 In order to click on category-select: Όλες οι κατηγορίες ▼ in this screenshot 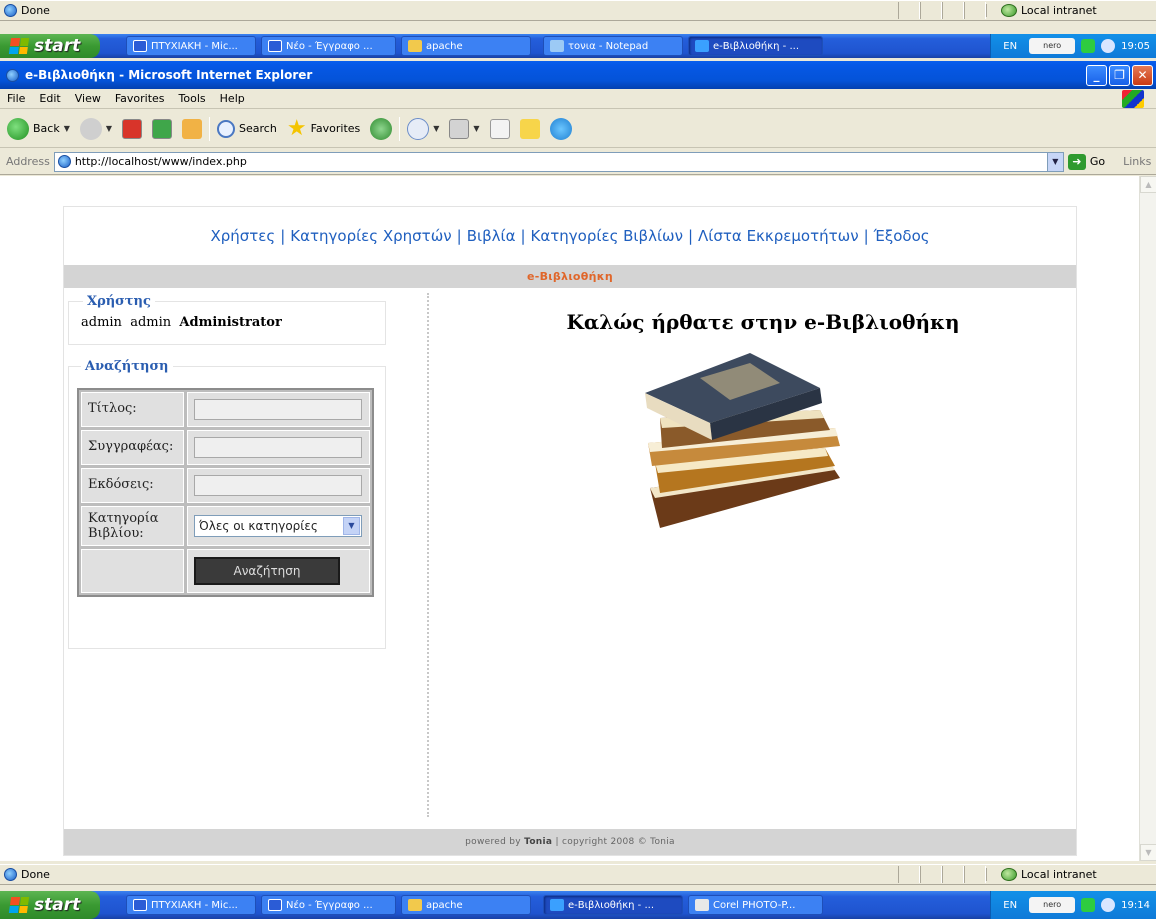, I will do `click(278, 526)`.